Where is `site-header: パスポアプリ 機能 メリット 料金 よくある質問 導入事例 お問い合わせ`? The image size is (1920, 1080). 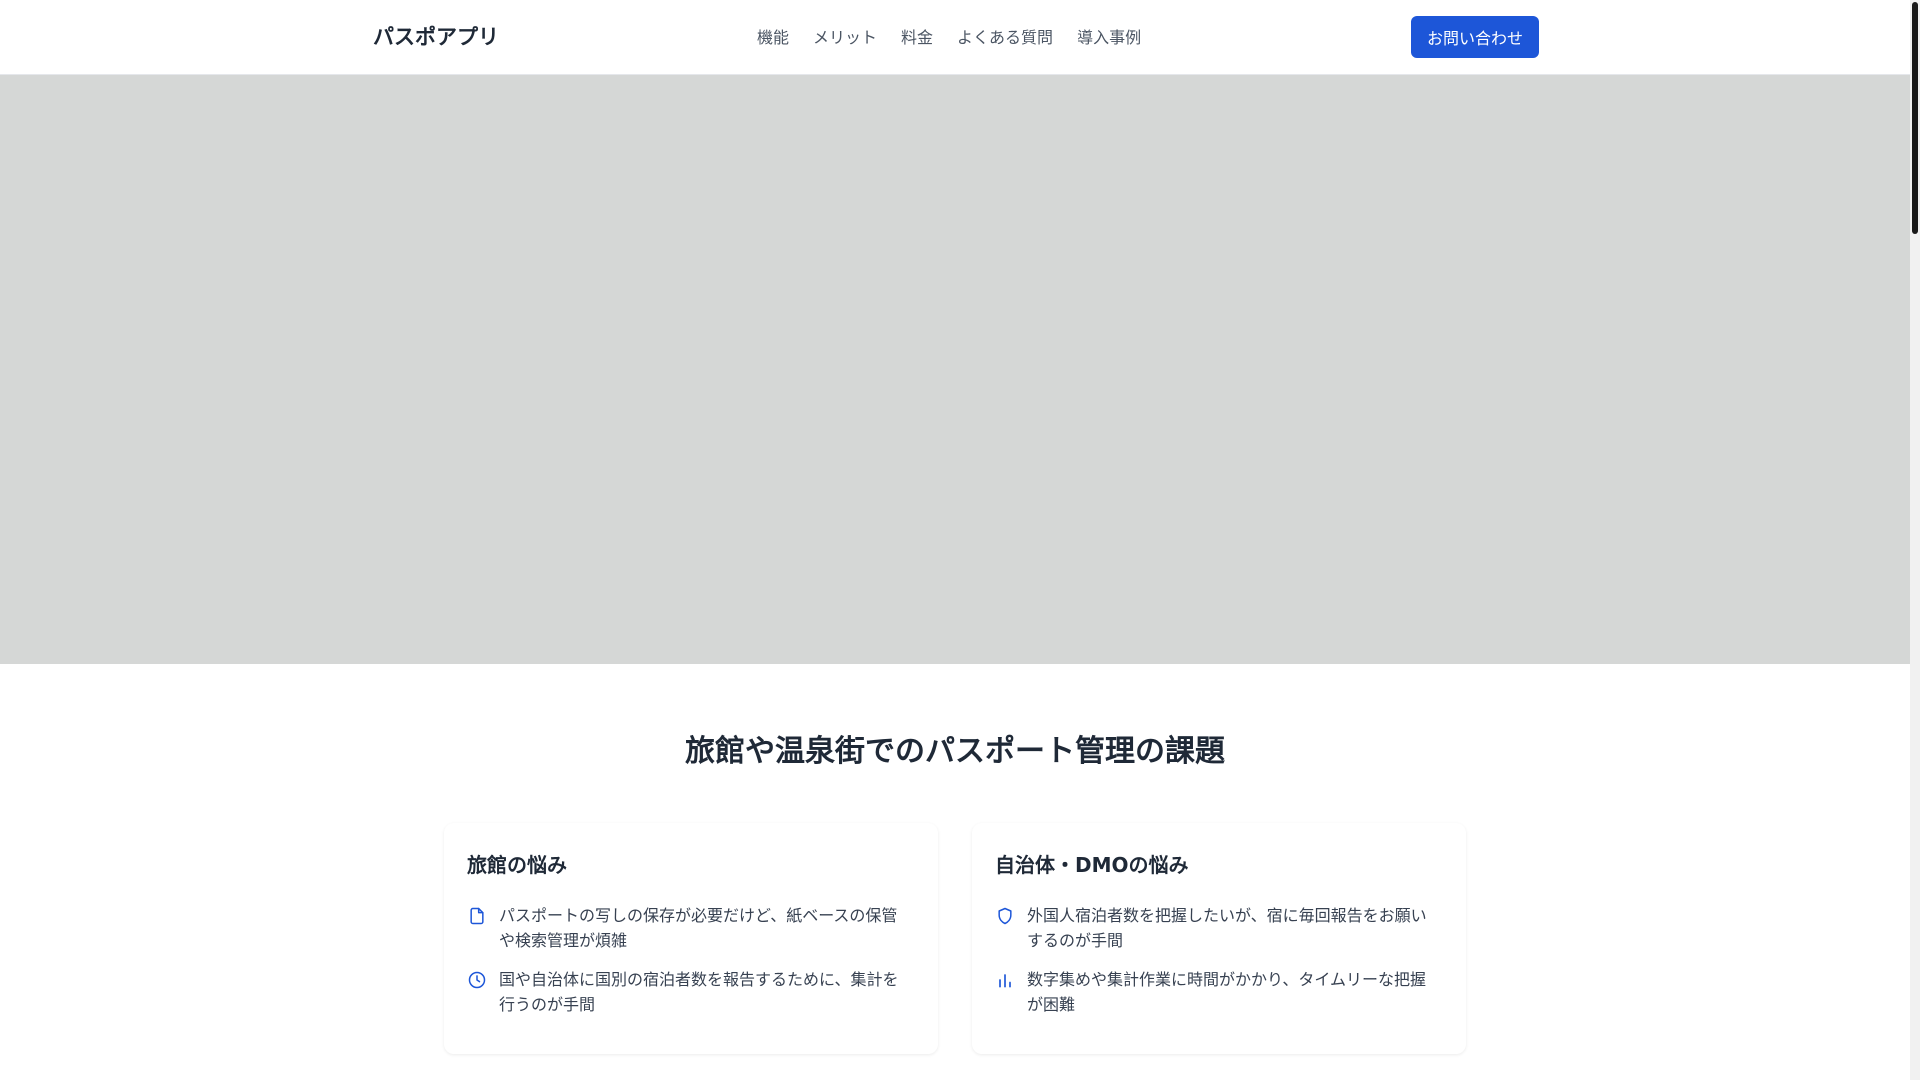 site-header: パスポアプリ 機能 メリット 料金 よくある質問 導入事例 お問い合わせ is located at coordinates (955, 37).